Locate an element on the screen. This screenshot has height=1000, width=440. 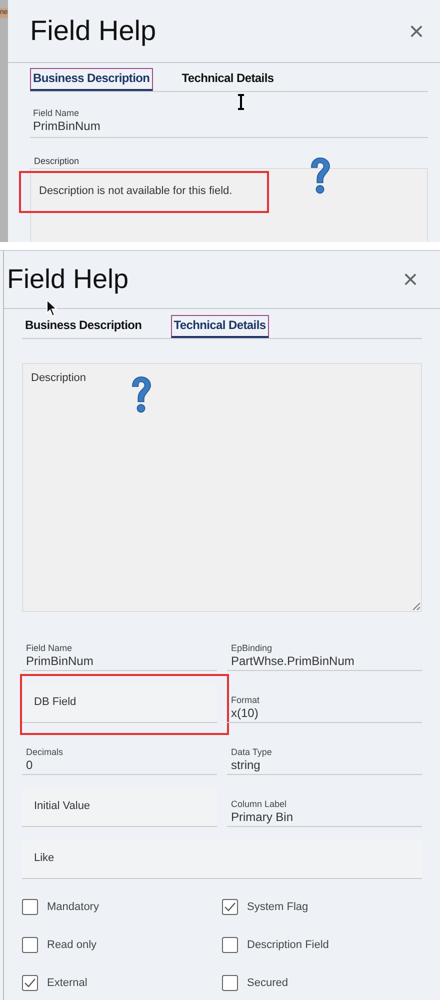
input-field: Format x(10) is located at coordinates (324, 705).